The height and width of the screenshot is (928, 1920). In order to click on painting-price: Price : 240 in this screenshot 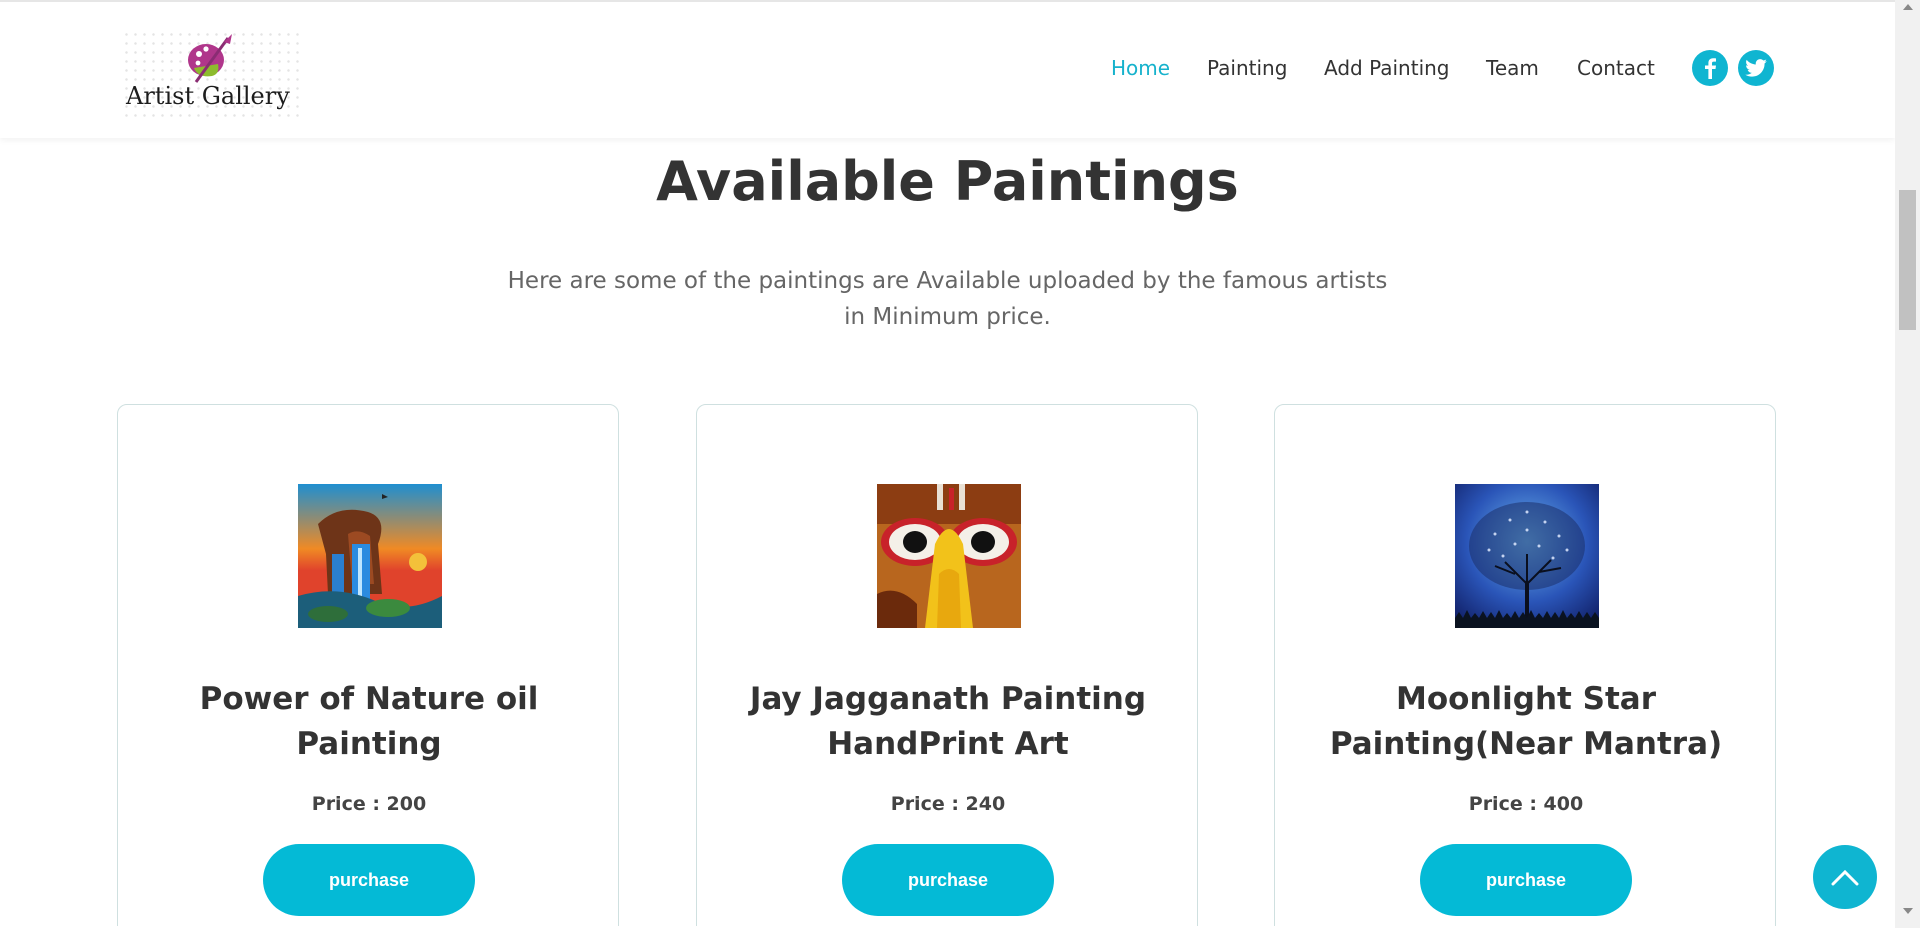, I will do `click(948, 804)`.